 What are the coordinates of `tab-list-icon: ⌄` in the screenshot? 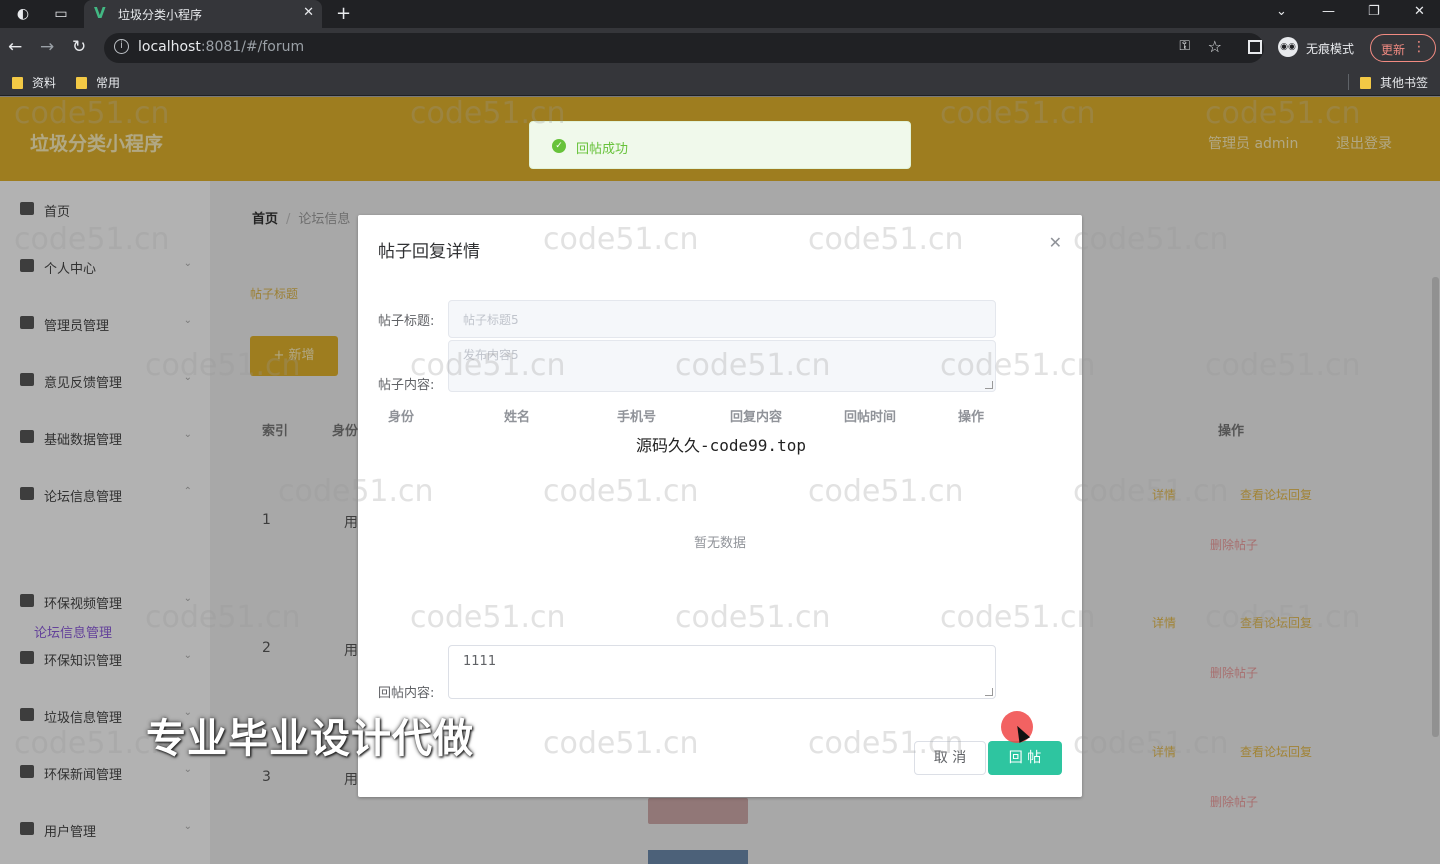 It's located at (1281, 11).